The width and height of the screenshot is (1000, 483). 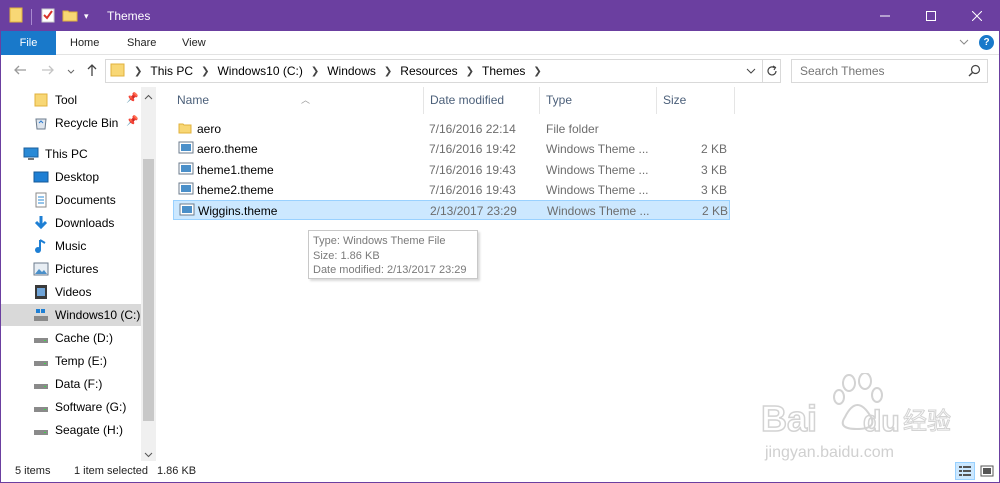 What do you see at coordinates (964, 43) in the screenshot?
I see `expand-ribbon-icon` at bounding box center [964, 43].